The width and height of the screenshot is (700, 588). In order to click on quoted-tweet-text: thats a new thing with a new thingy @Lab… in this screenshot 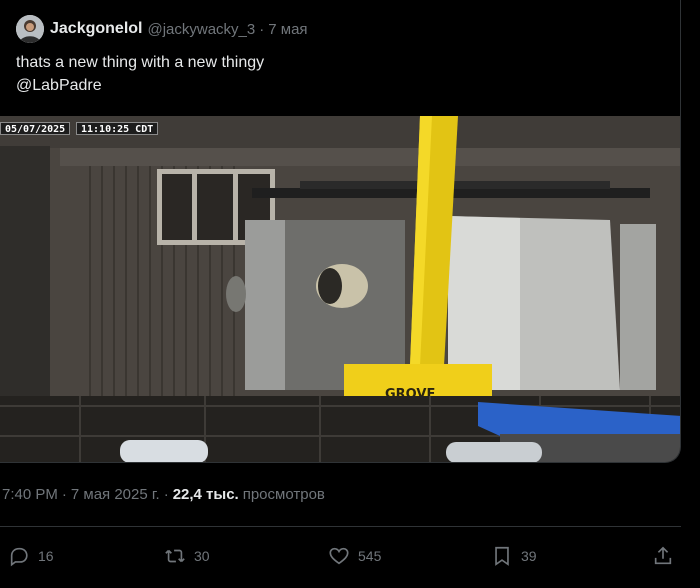, I will do `click(336, 74)`.